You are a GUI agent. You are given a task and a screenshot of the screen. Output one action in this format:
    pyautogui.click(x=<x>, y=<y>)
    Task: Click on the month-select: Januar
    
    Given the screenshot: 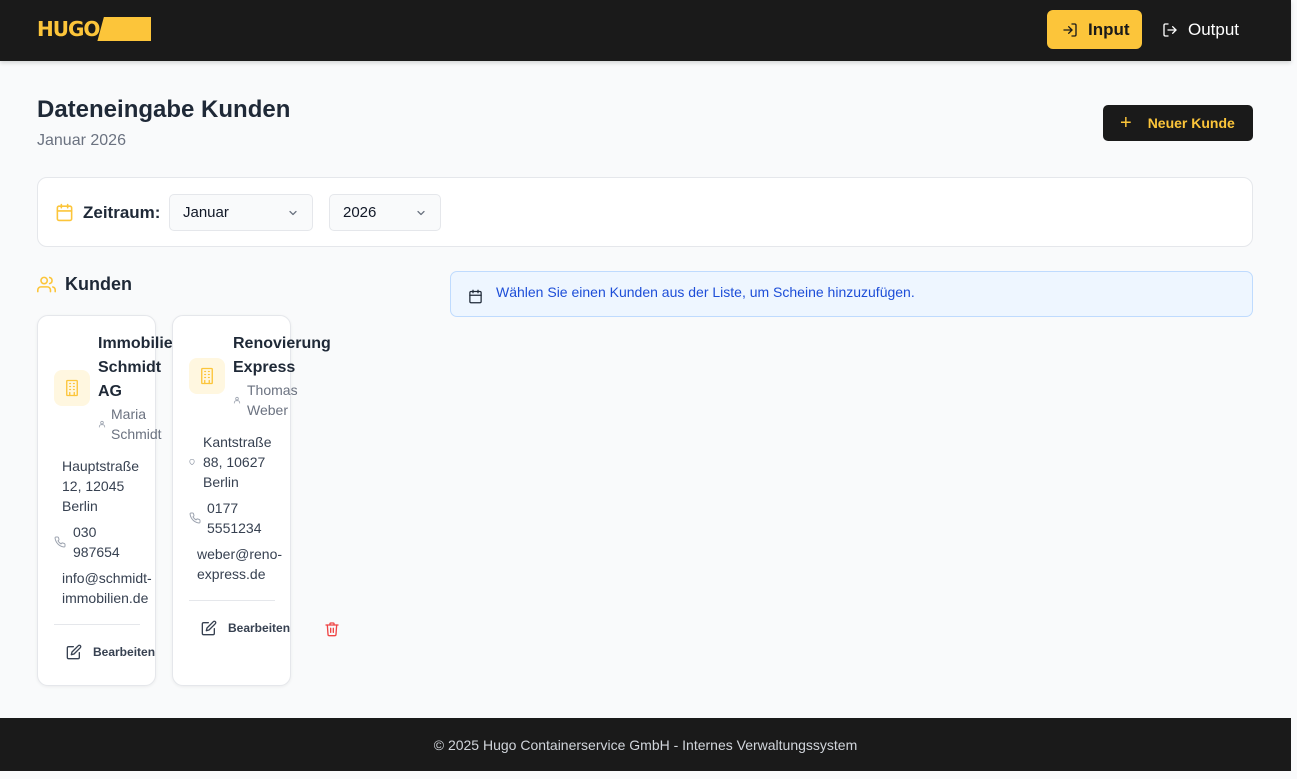 What is the action you would take?
    pyautogui.click(x=241, y=212)
    